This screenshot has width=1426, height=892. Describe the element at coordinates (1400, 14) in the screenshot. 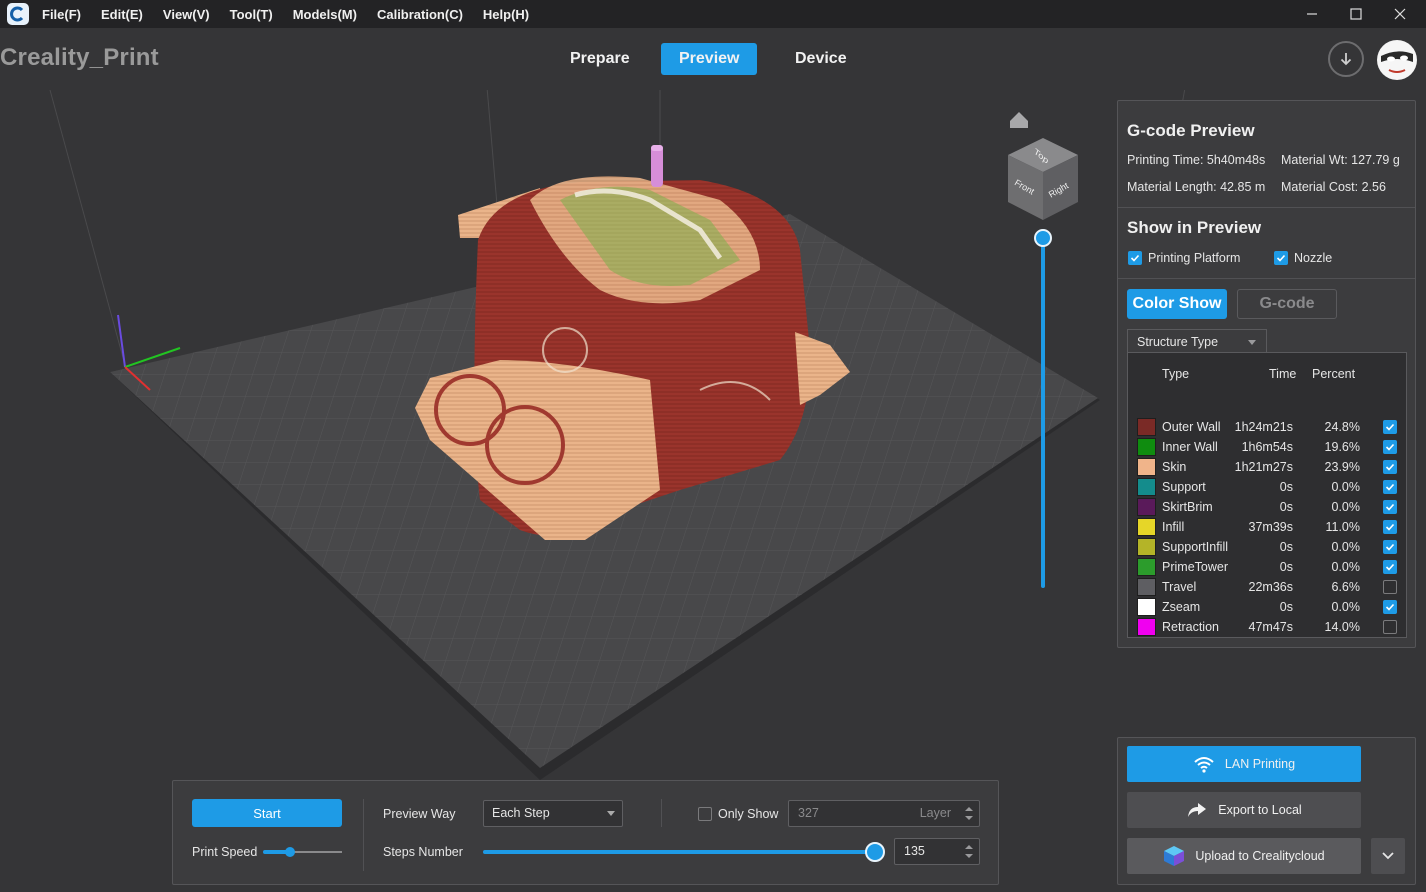

I see `close-button` at that location.